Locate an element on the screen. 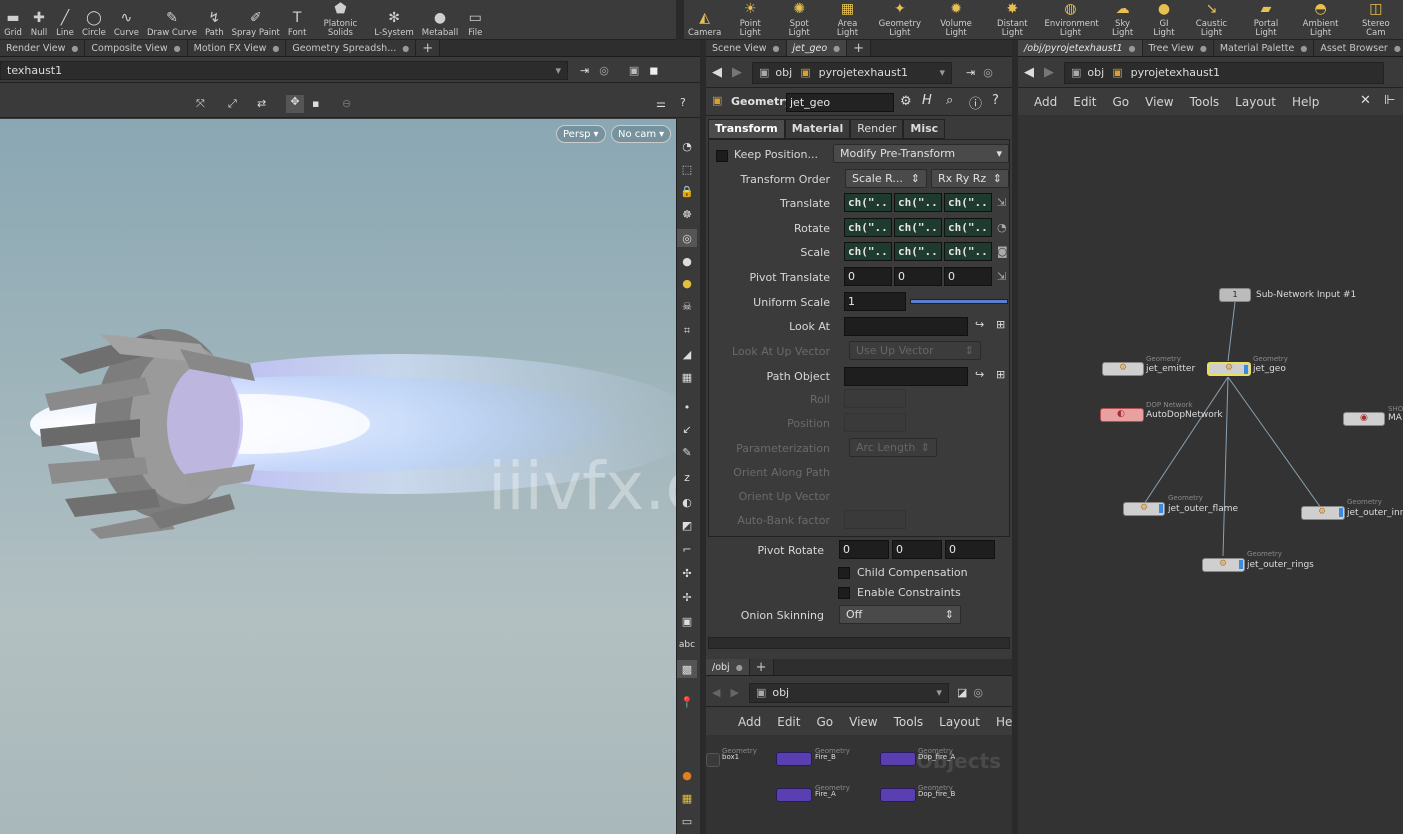 The image size is (1403, 834). shelf-tool-caustic-light: ↘ Caustic Light is located at coordinates (1211, 19).